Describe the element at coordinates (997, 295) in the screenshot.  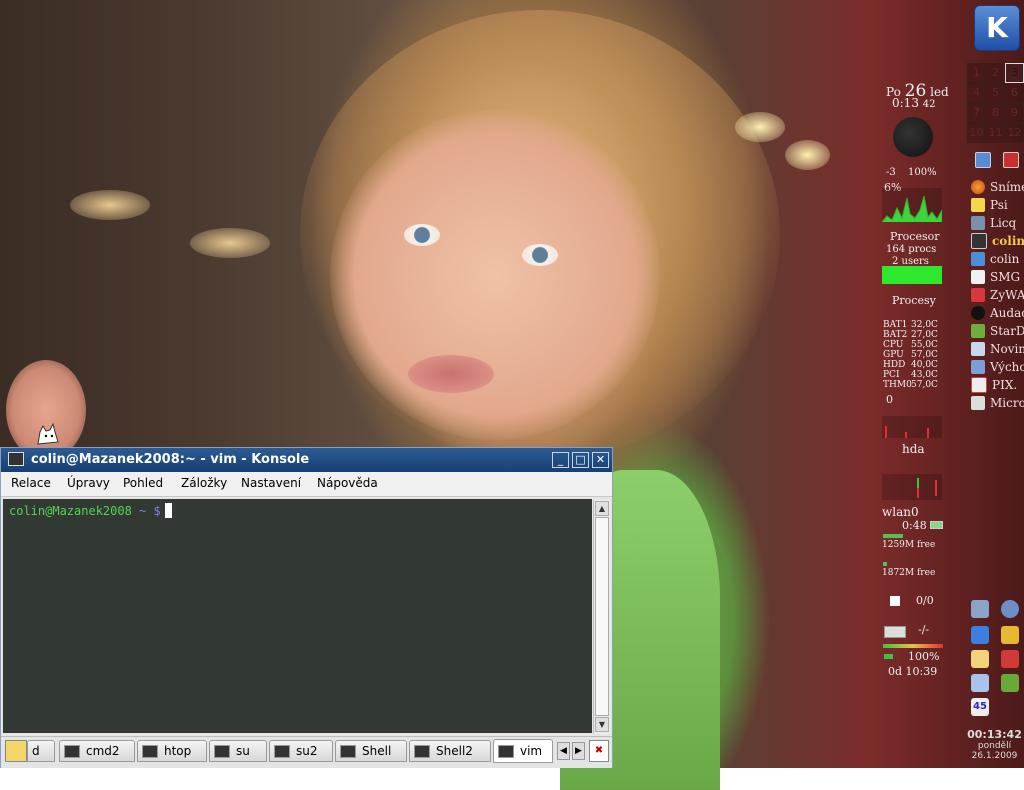
I see `launcher-zywall: ZyWALL` at that location.